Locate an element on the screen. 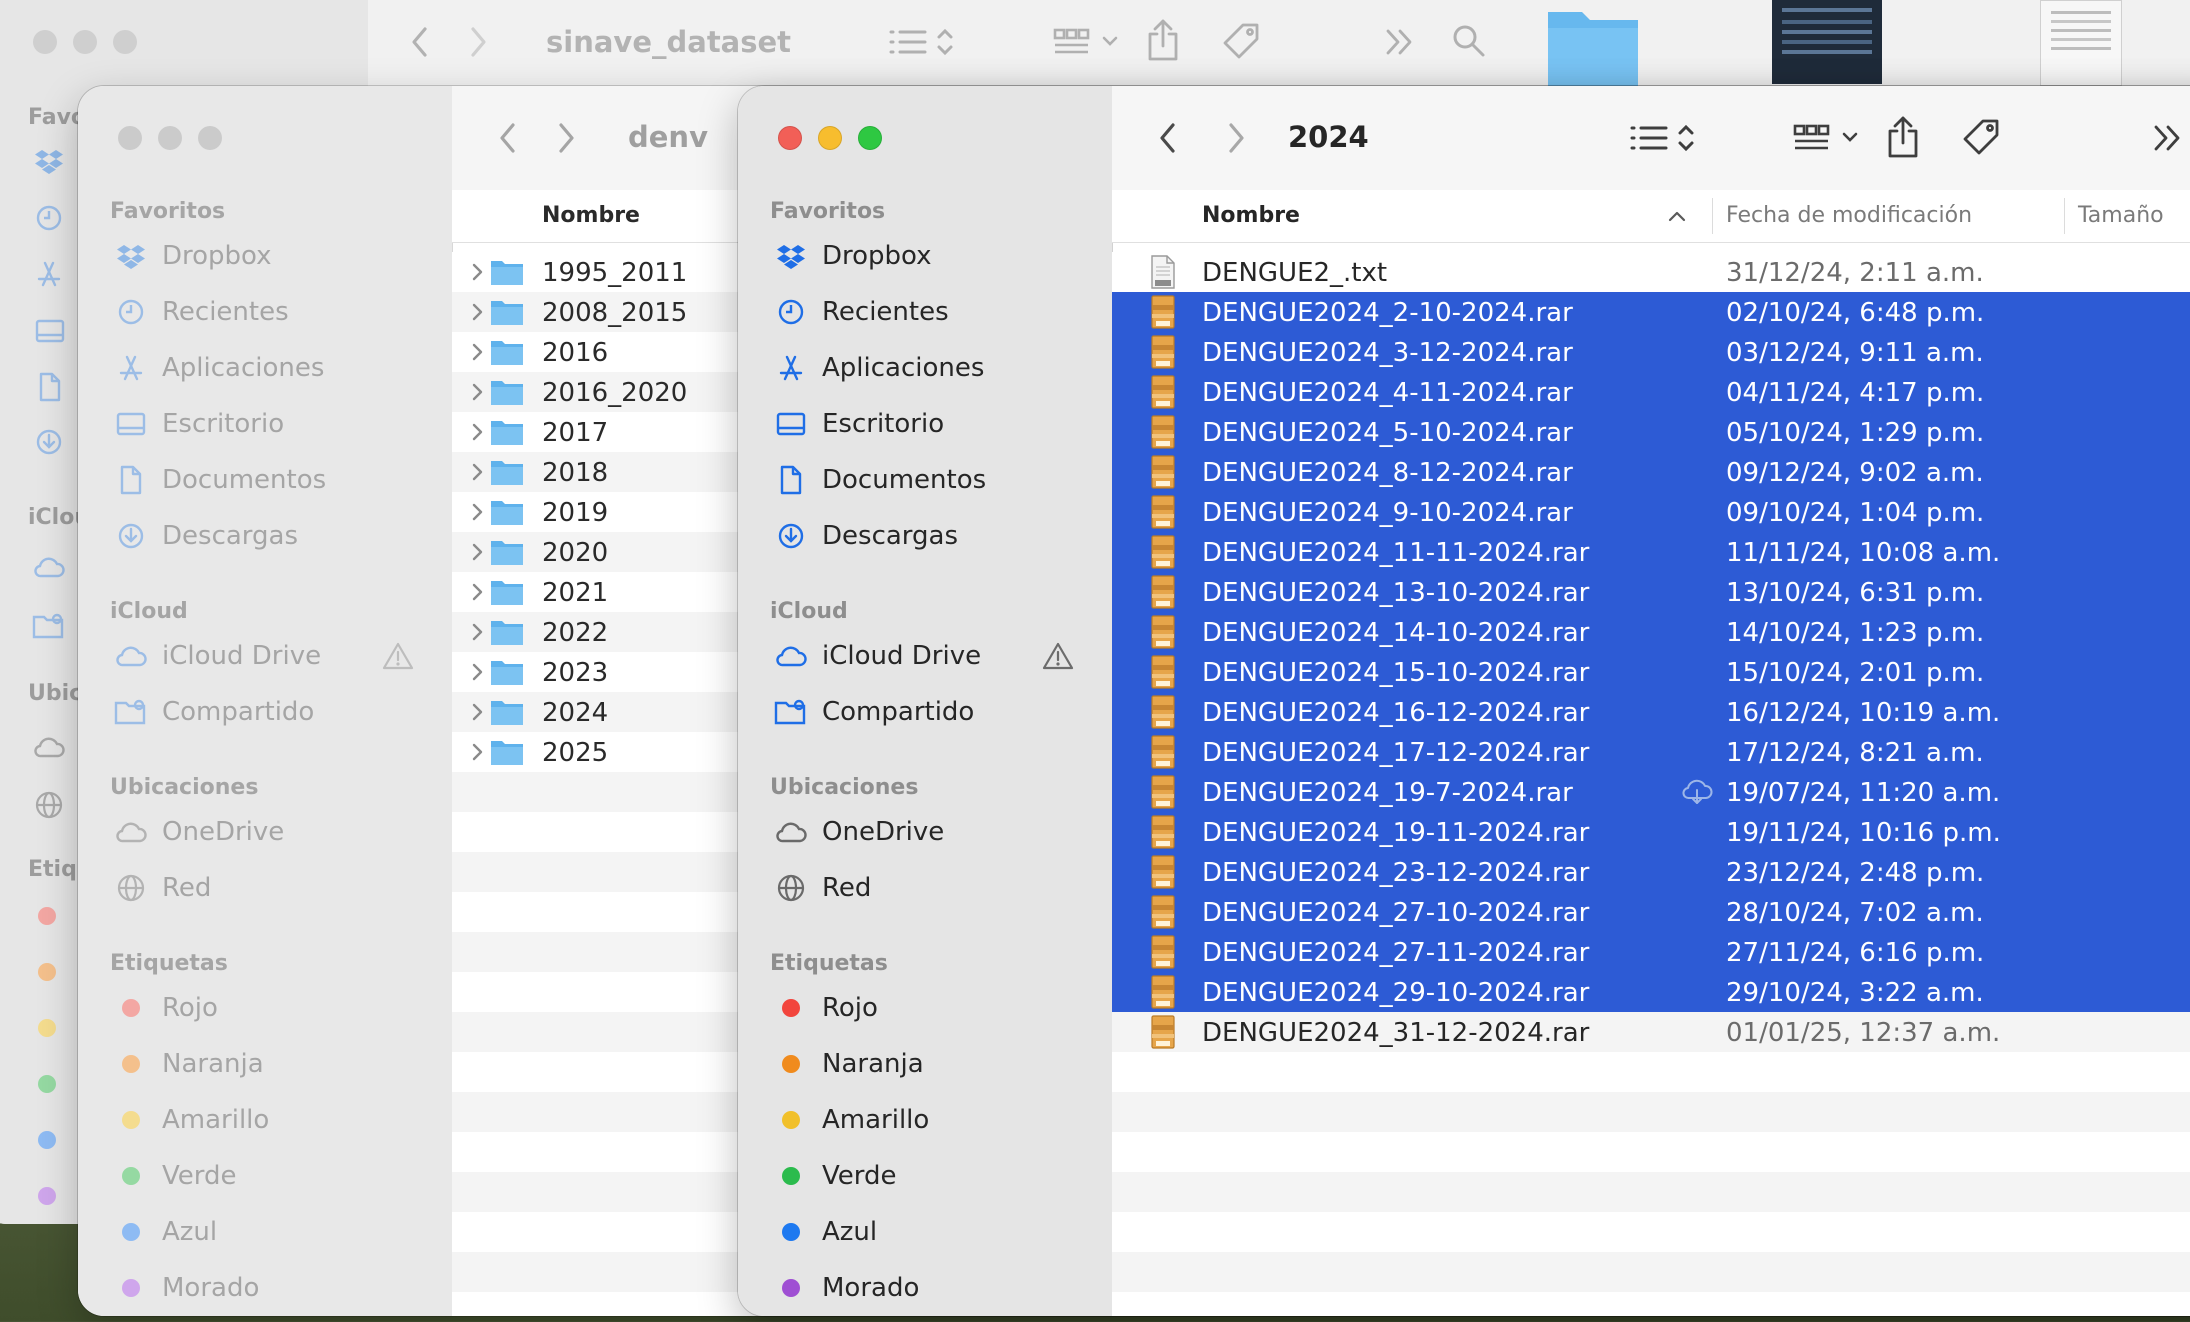 The width and height of the screenshot is (2190, 1322). desktop-document-thumbnail is located at coordinates (2081, 43).